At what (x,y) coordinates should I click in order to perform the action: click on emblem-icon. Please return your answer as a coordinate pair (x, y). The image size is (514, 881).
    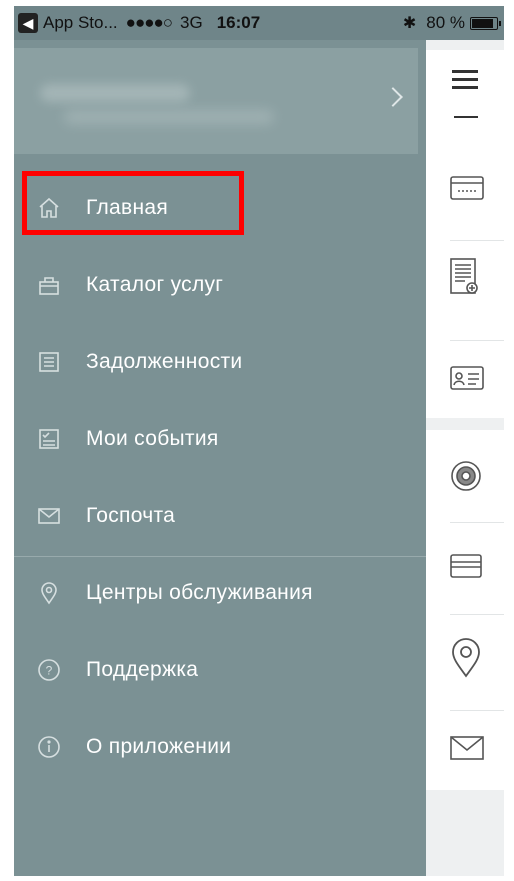
    Looking at the image, I should click on (466, 478).